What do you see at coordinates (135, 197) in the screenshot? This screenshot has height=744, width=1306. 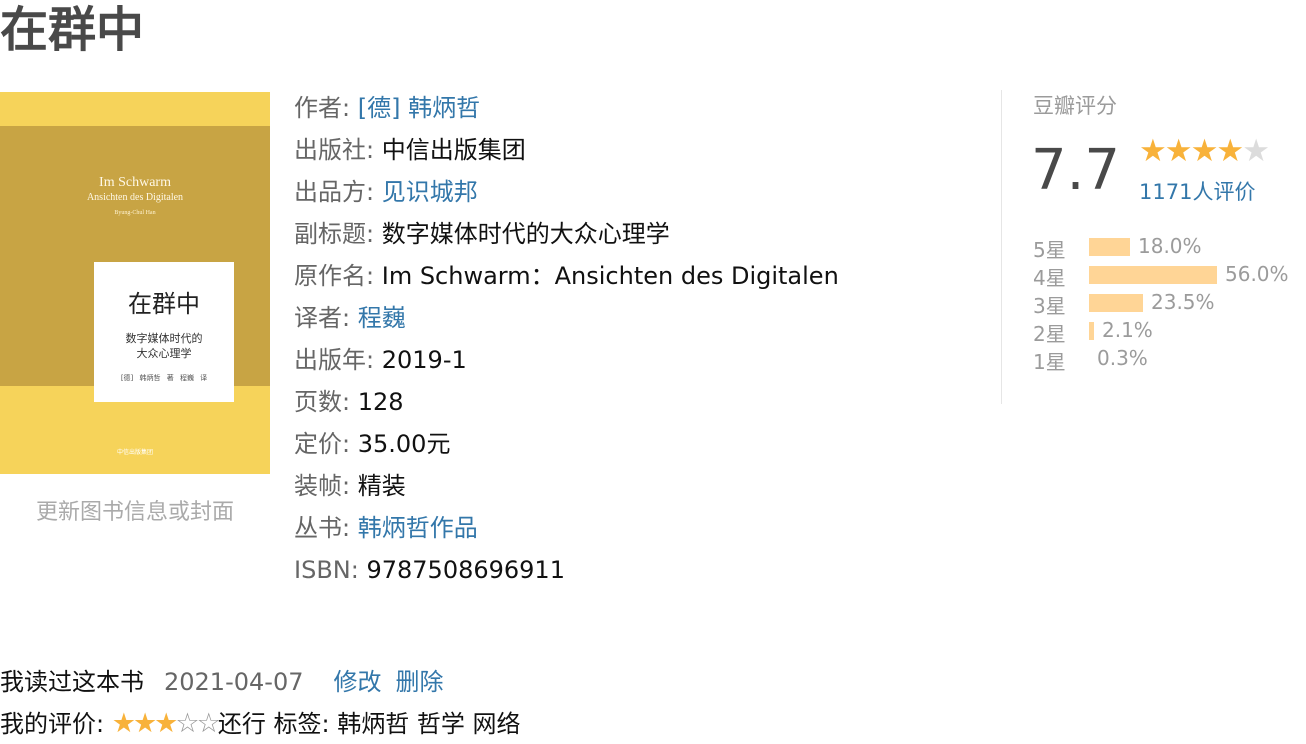 I see `cover-english-subtitle: Ansichten des Digitalen` at bounding box center [135, 197].